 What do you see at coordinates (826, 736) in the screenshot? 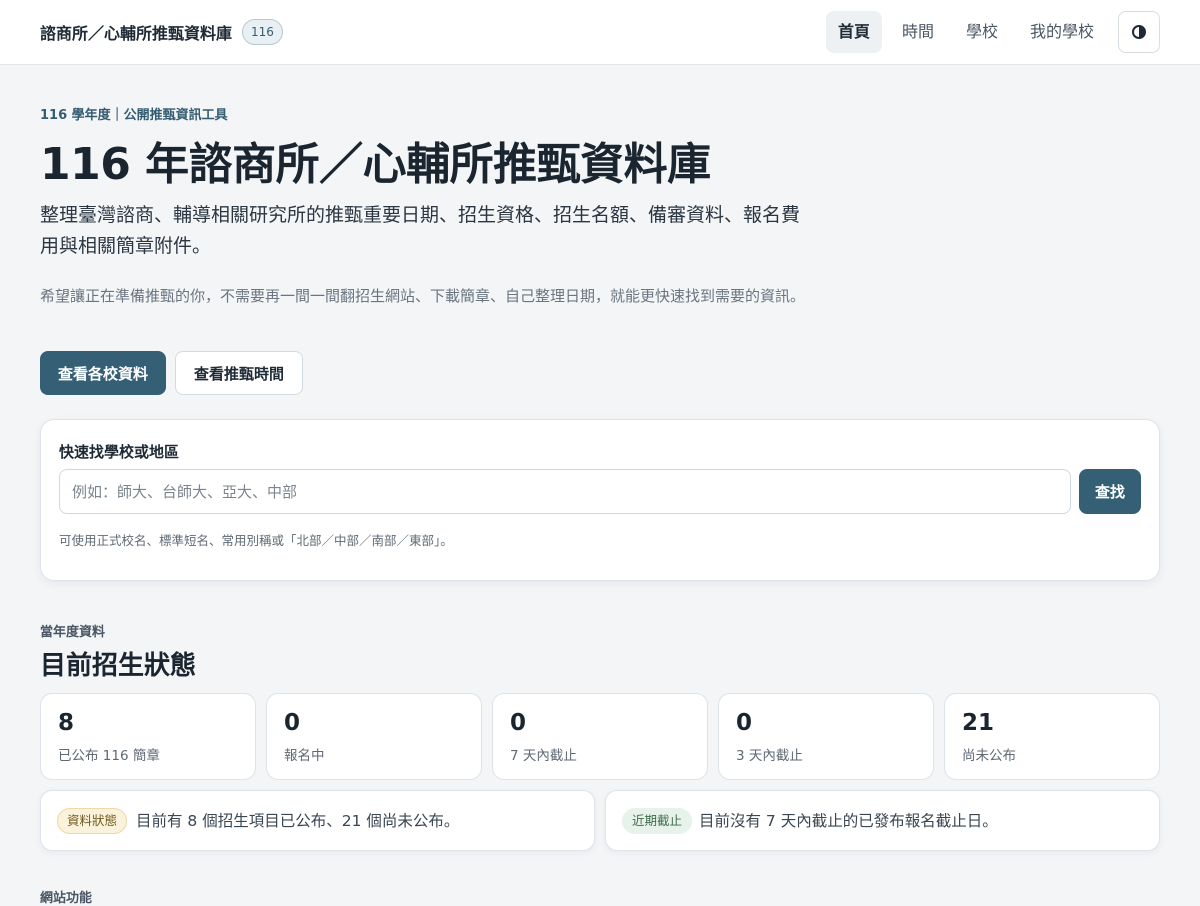
I see `stat-card-3-days: 0 3 天內截止` at bounding box center [826, 736].